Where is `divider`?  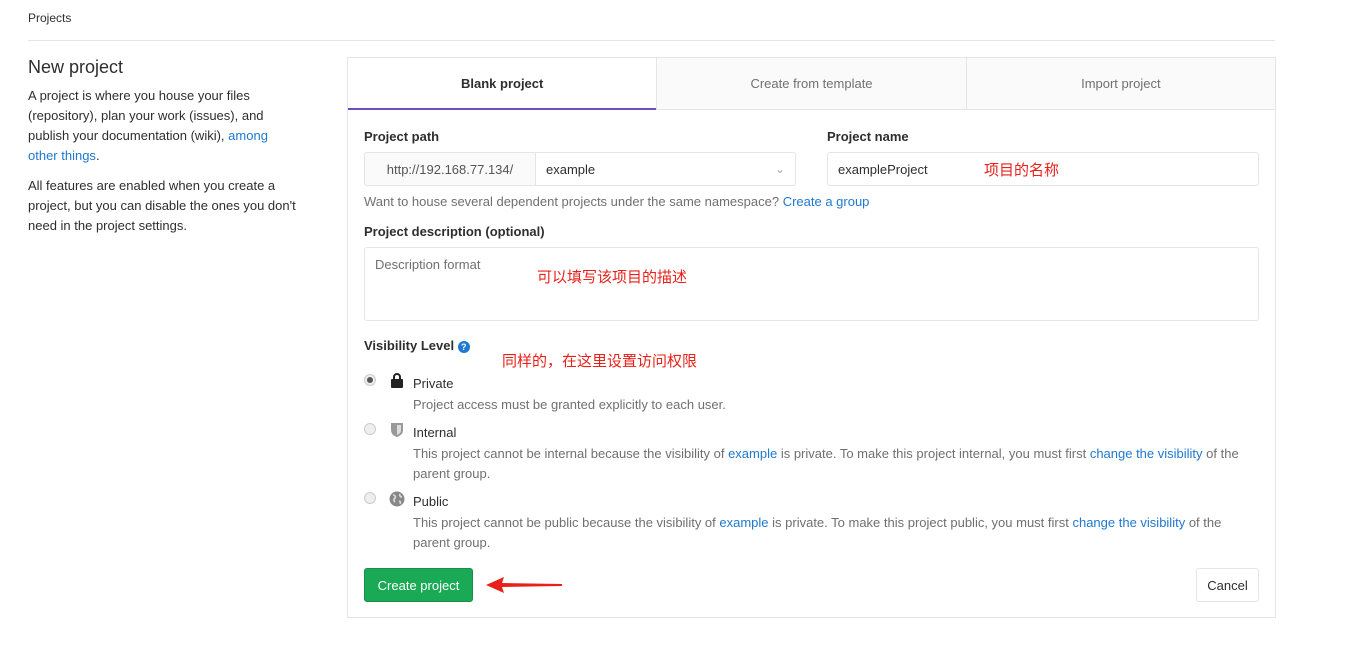 divider is located at coordinates (651, 40).